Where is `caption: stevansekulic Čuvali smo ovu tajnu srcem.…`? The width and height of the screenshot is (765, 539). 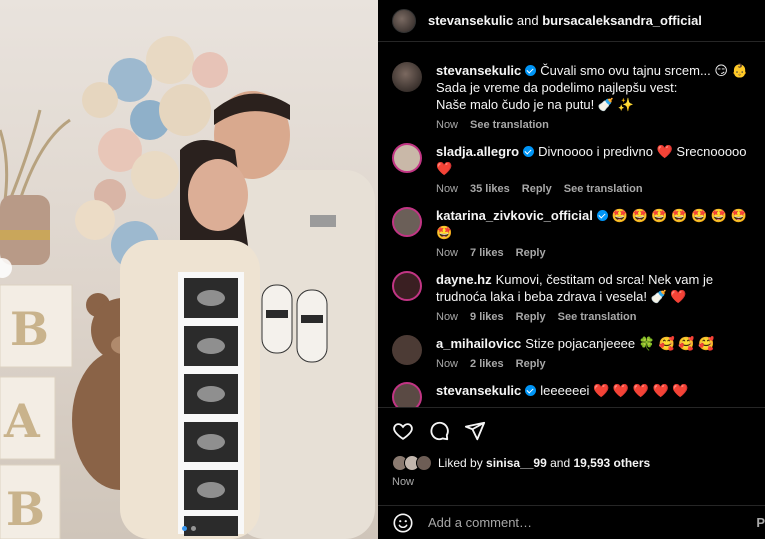 caption: stevansekulic Čuvali smo ovu tajnu srcem.… is located at coordinates (571, 96).